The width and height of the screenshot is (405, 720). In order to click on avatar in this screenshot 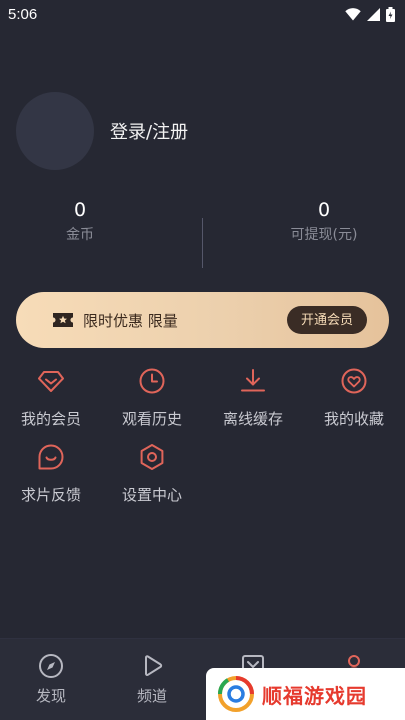, I will do `click(55, 131)`.